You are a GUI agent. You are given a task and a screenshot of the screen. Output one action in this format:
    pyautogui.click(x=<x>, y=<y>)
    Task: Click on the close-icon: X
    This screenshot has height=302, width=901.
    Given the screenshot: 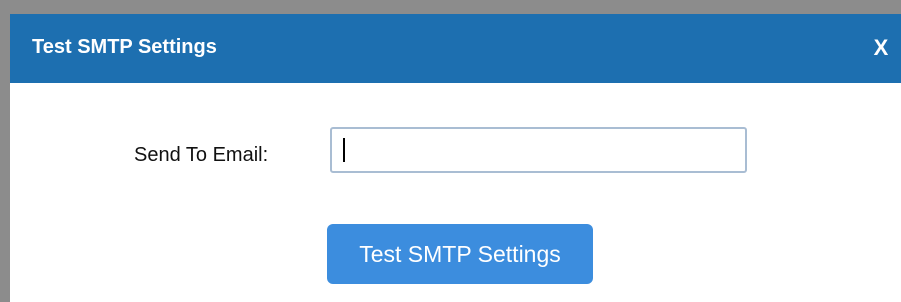 What is the action you would take?
    pyautogui.click(x=881, y=48)
    